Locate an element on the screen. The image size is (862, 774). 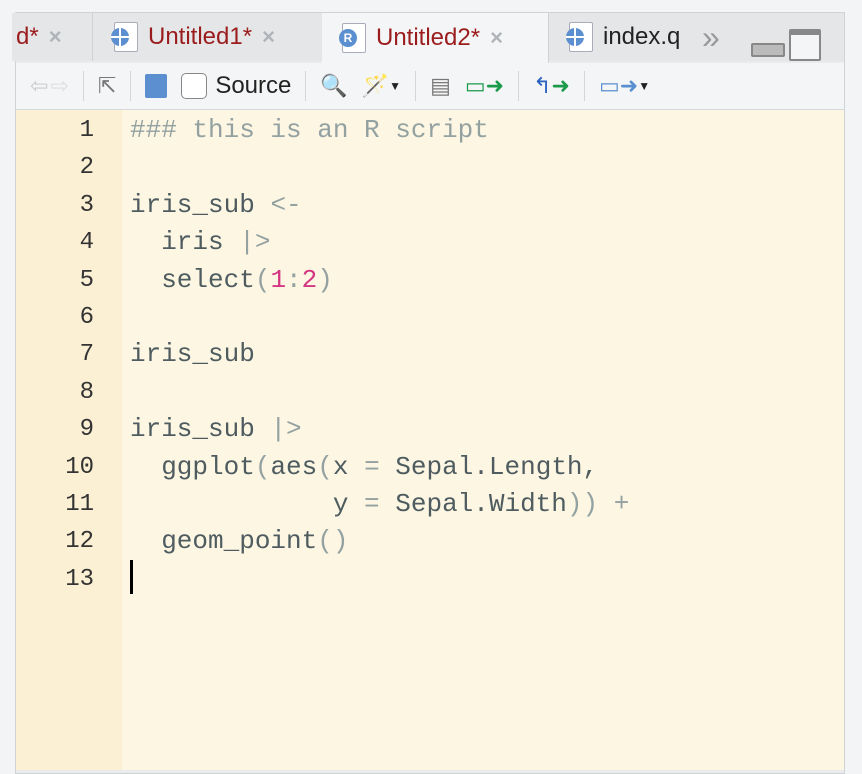
code-line: 8 is located at coordinates (426, 392).